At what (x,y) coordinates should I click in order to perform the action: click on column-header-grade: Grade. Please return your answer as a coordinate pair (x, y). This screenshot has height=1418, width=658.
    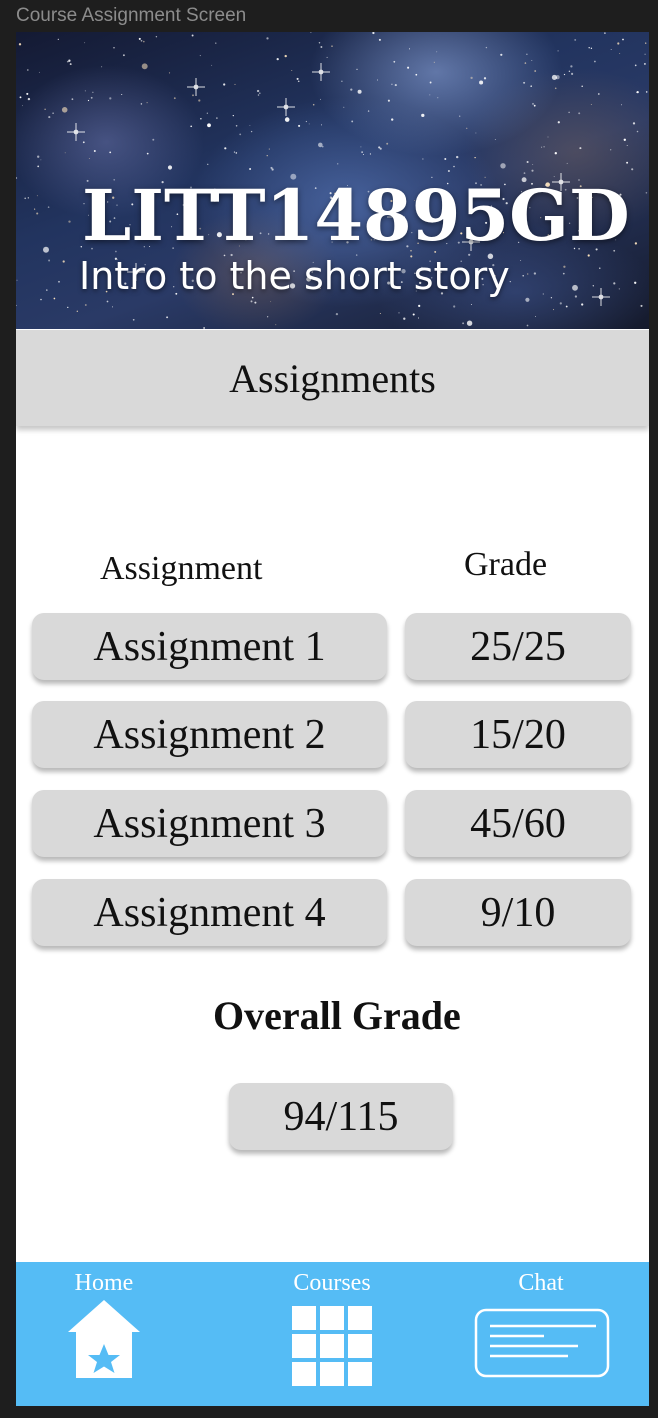
    Looking at the image, I should click on (506, 564).